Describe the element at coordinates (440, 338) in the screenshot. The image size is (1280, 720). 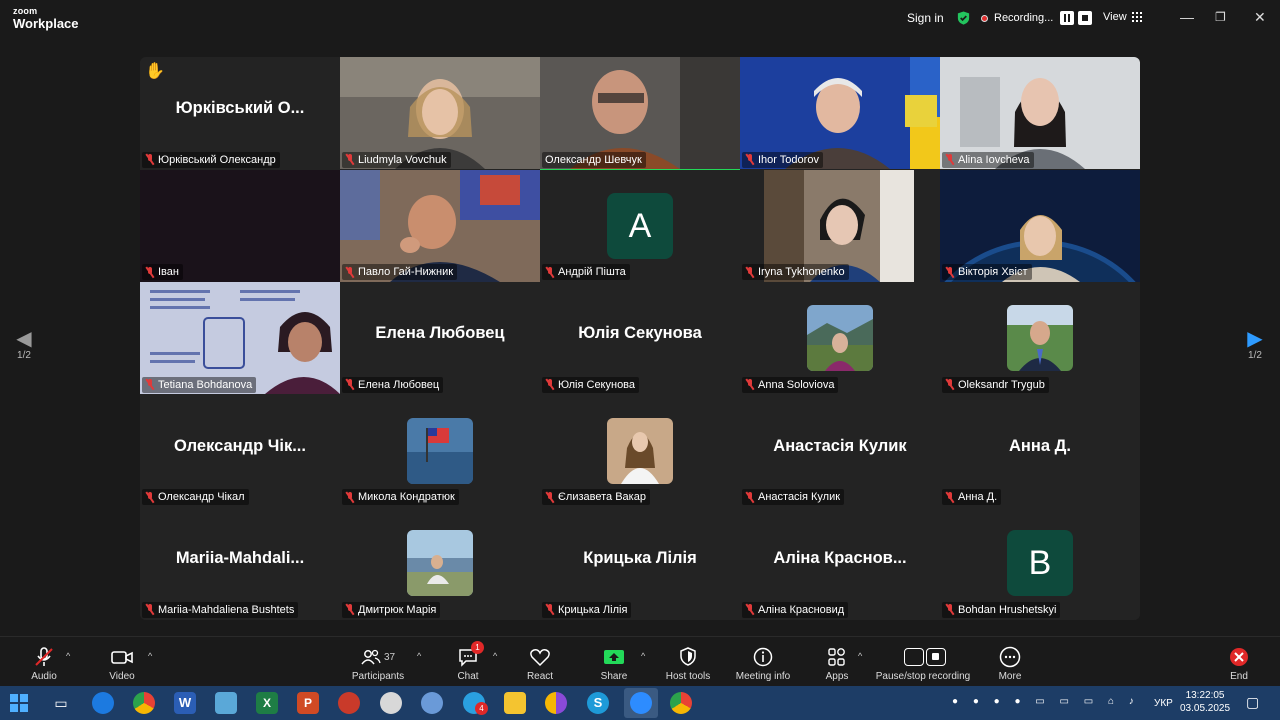
I see `participant-tile: Елена Любовец Елена Любовец` at that location.